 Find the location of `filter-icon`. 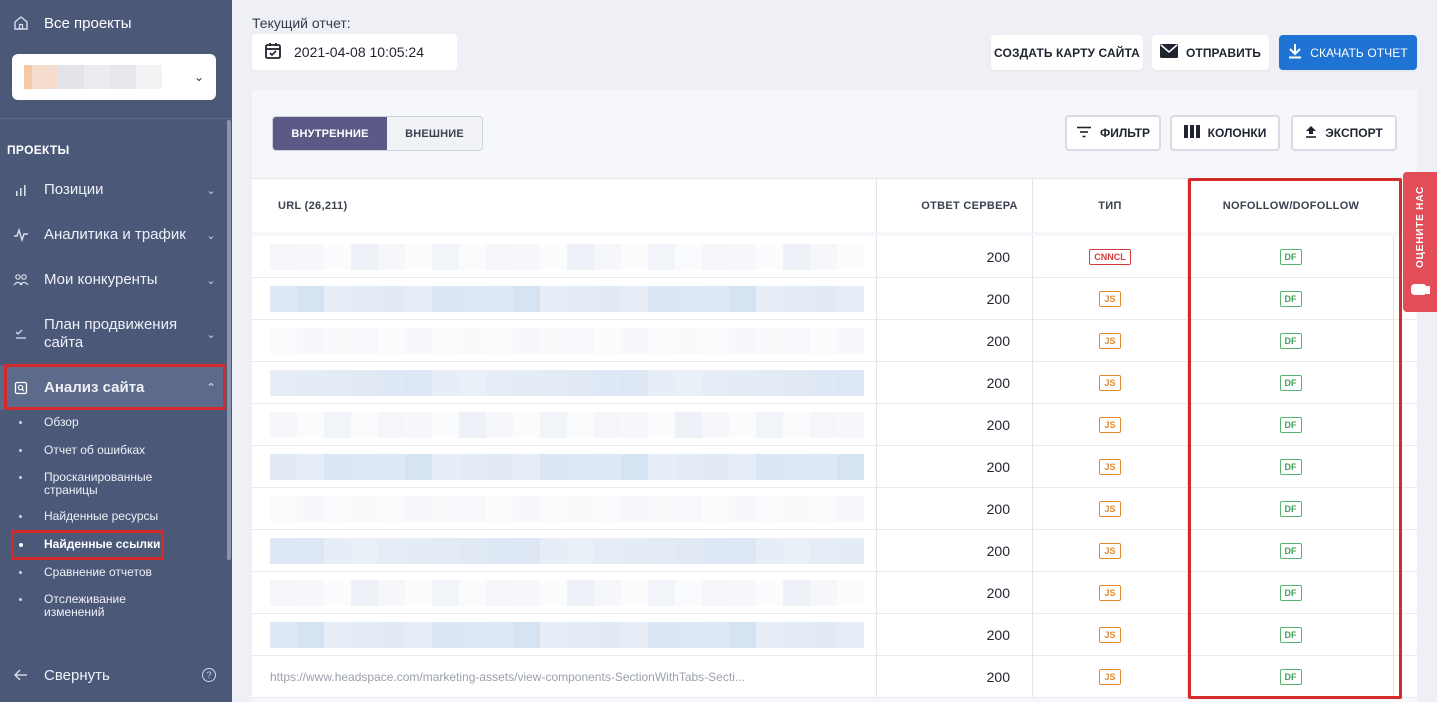

filter-icon is located at coordinates (1084, 133).